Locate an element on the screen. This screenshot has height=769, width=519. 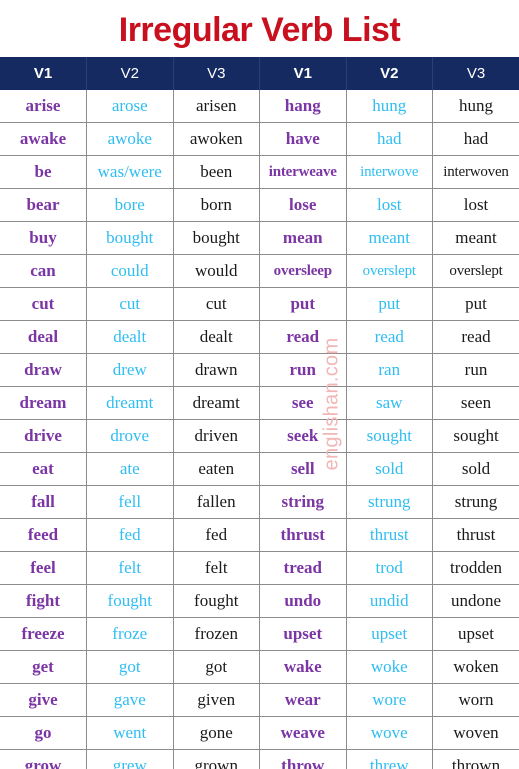
verb-cell-right-v3: undone is located at coordinates (475, 601).